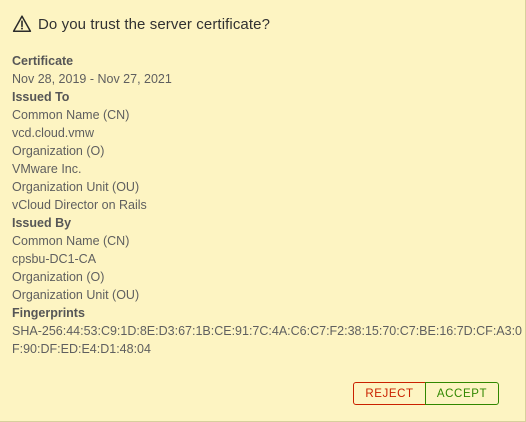 Image resolution: width=526 pixels, height=422 pixels. What do you see at coordinates (53, 133) in the screenshot?
I see `issued-to-cn-value: vcd.cloud.vmw` at bounding box center [53, 133].